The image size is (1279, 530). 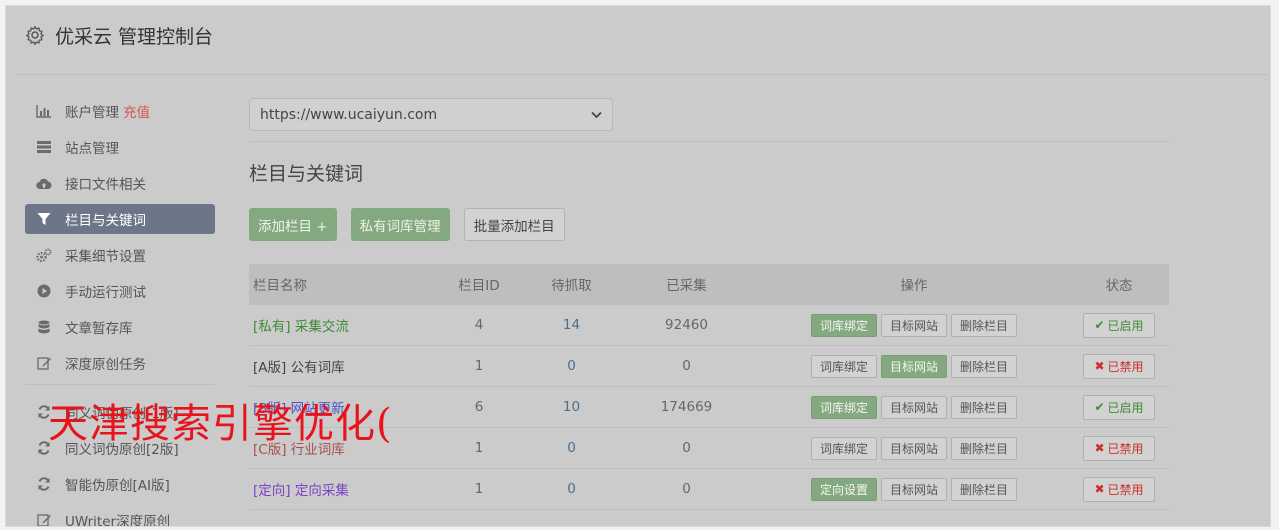 What do you see at coordinates (120, 147) in the screenshot?
I see `sidebar-item-sites: 站点管理` at bounding box center [120, 147].